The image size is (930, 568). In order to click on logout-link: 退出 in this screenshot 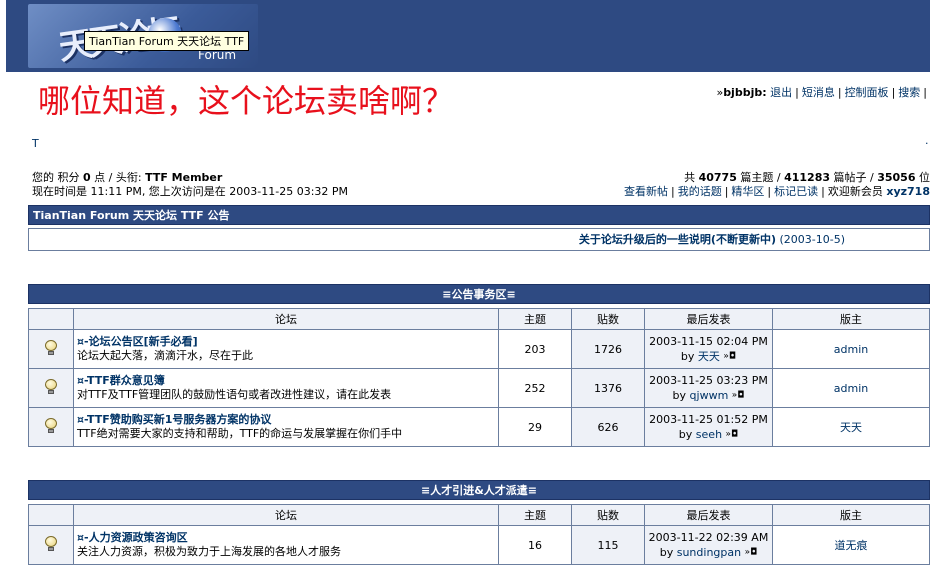, I will do `click(781, 92)`.